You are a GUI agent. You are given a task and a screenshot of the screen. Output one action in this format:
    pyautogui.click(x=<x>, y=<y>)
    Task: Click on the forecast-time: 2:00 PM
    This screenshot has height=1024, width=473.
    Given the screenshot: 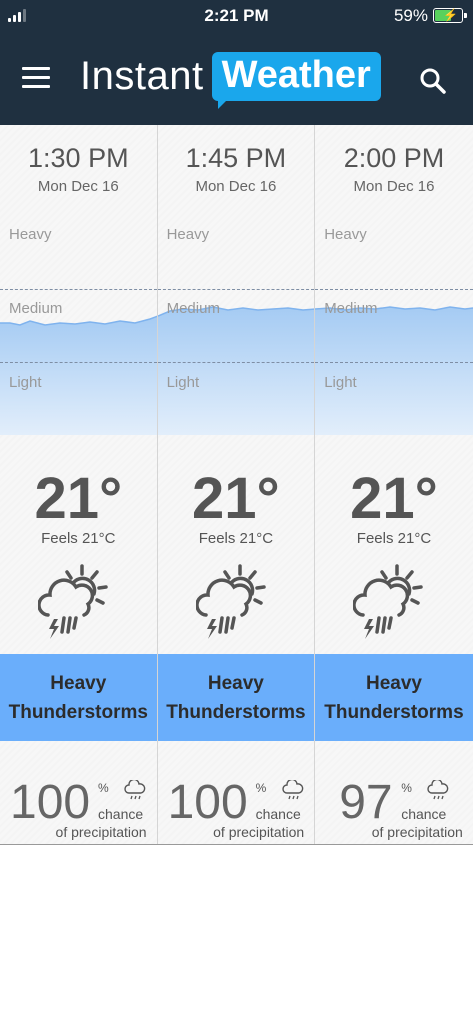 What is the action you would take?
    pyautogui.click(x=394, y=158)
    